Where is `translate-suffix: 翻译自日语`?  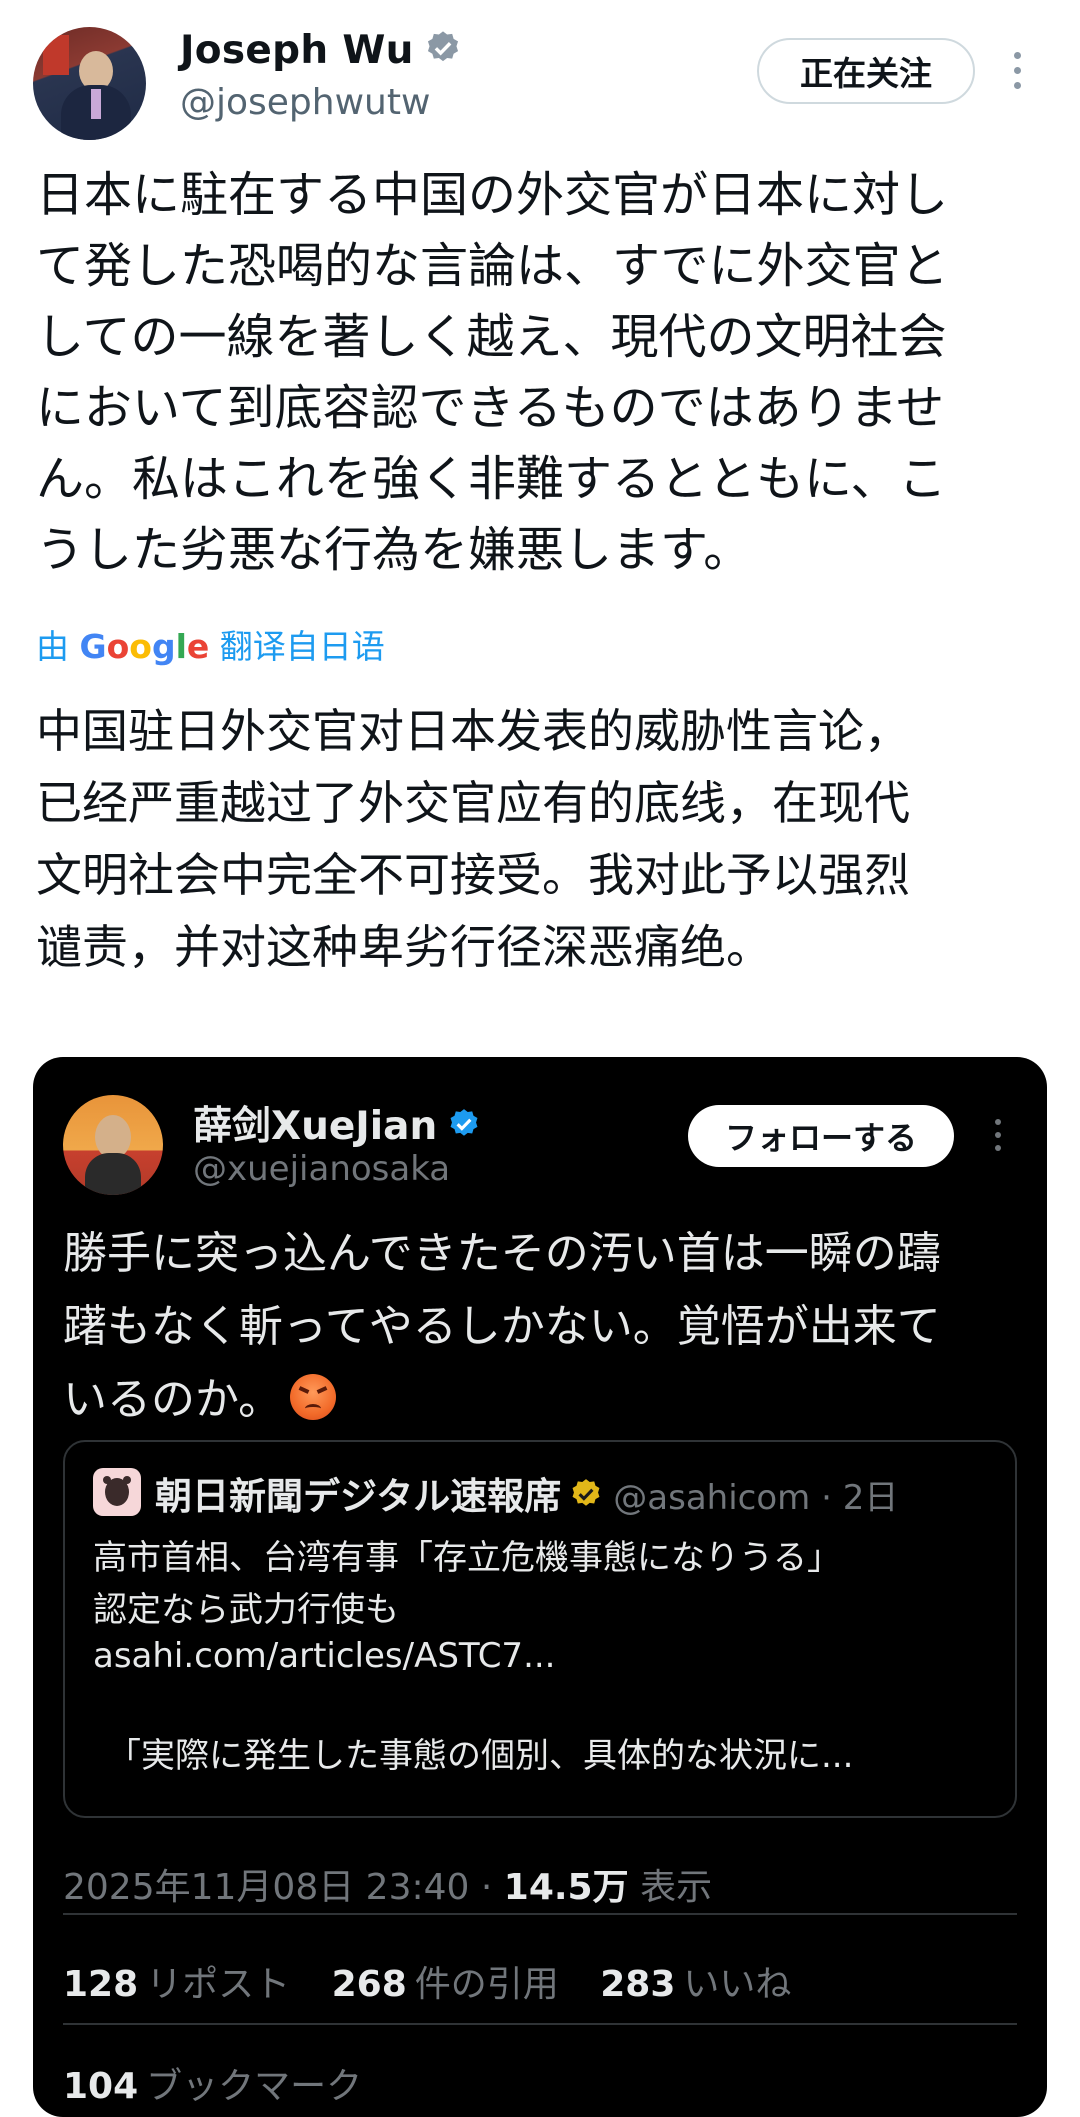 translate-suffix: 翻译自日语 is located at coordinates (302, 646).